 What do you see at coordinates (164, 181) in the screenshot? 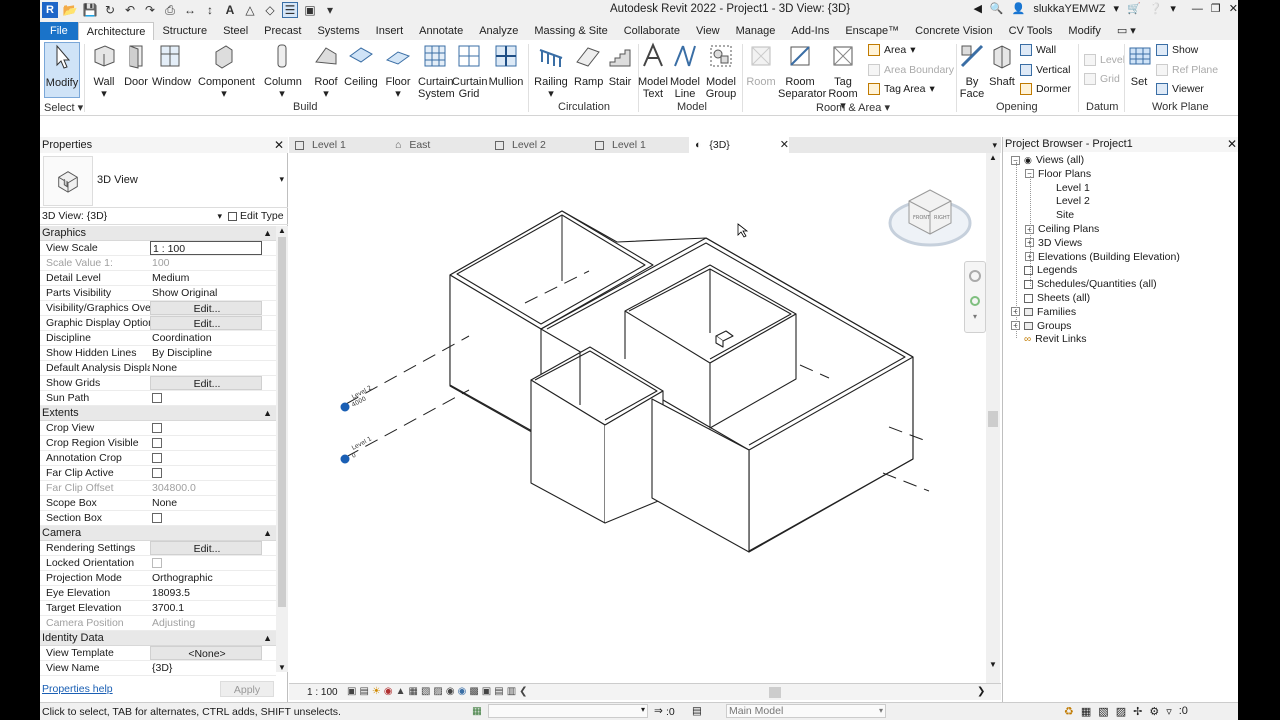
I see `type-selector: 3D View ▾` at bounding box center [164, 181].